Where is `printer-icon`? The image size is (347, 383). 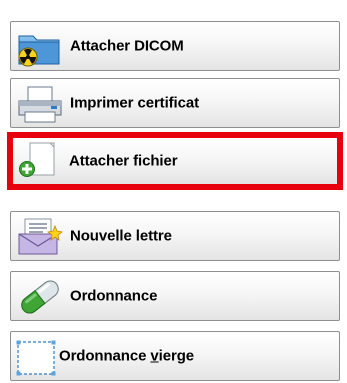 printer-icon is located at coordinates (40, 104).